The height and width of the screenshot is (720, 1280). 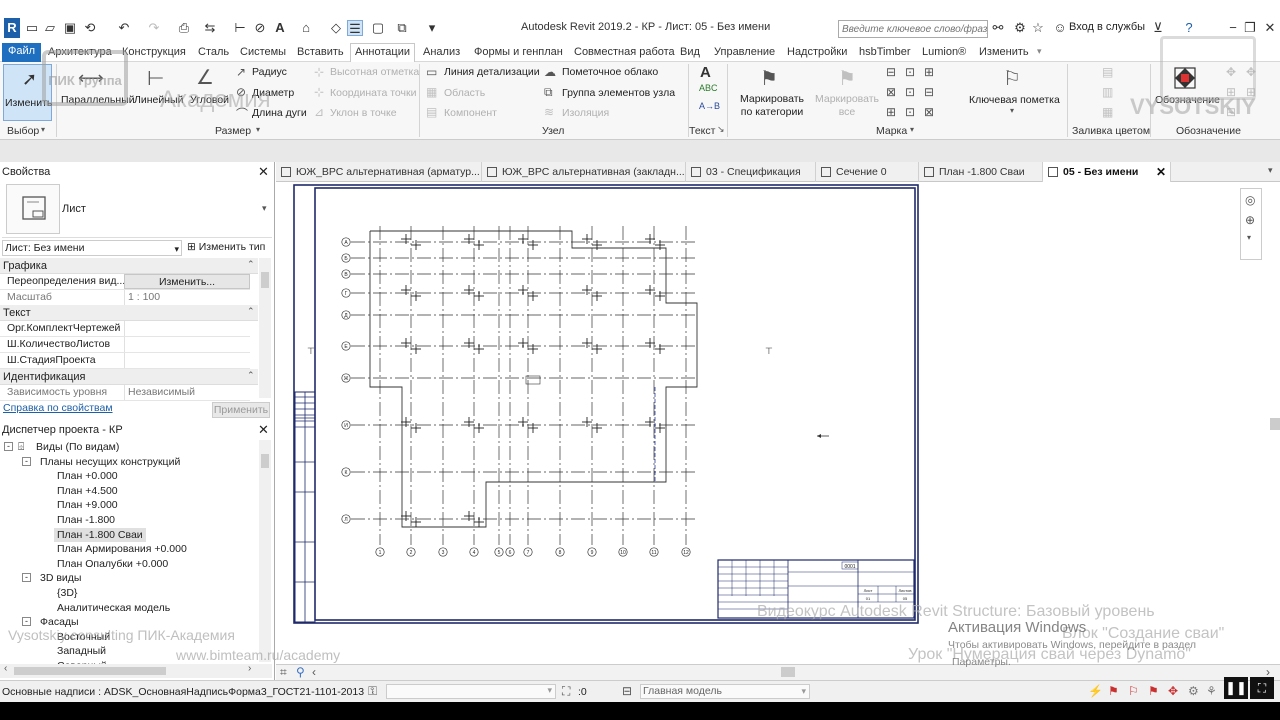 I want to click on revit-logo-icon: R, so click(x=12, y=28).